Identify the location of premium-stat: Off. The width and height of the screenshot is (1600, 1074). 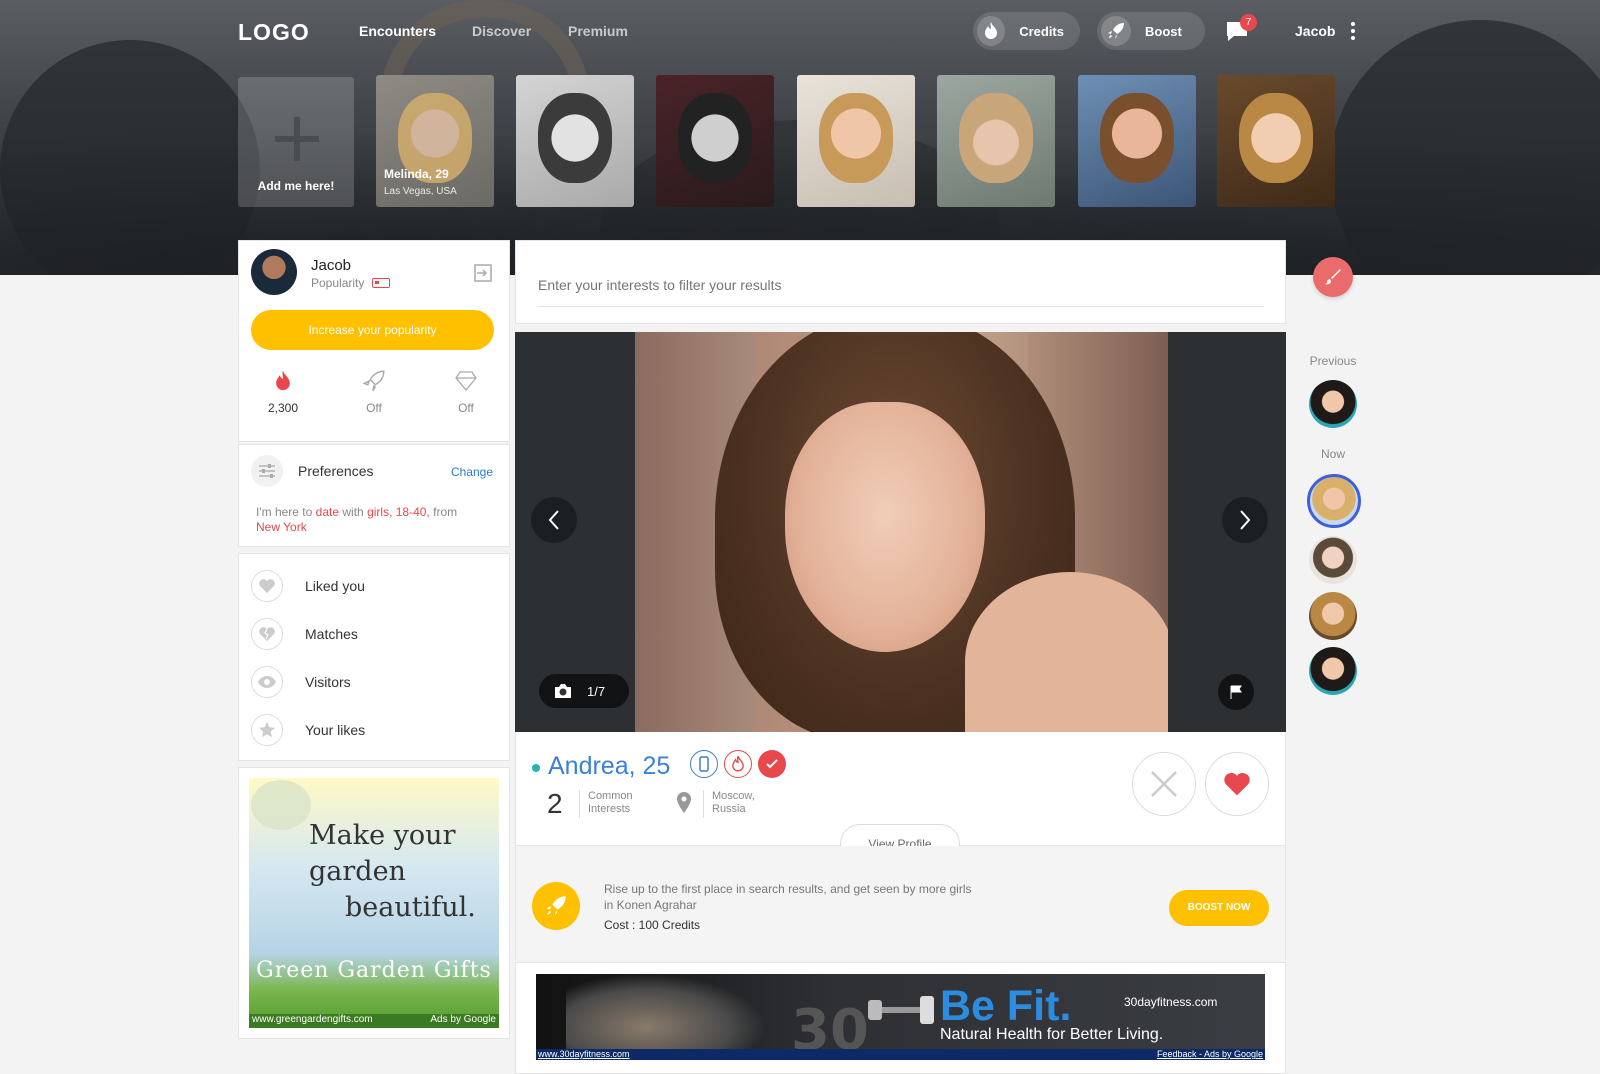
(466, 392).